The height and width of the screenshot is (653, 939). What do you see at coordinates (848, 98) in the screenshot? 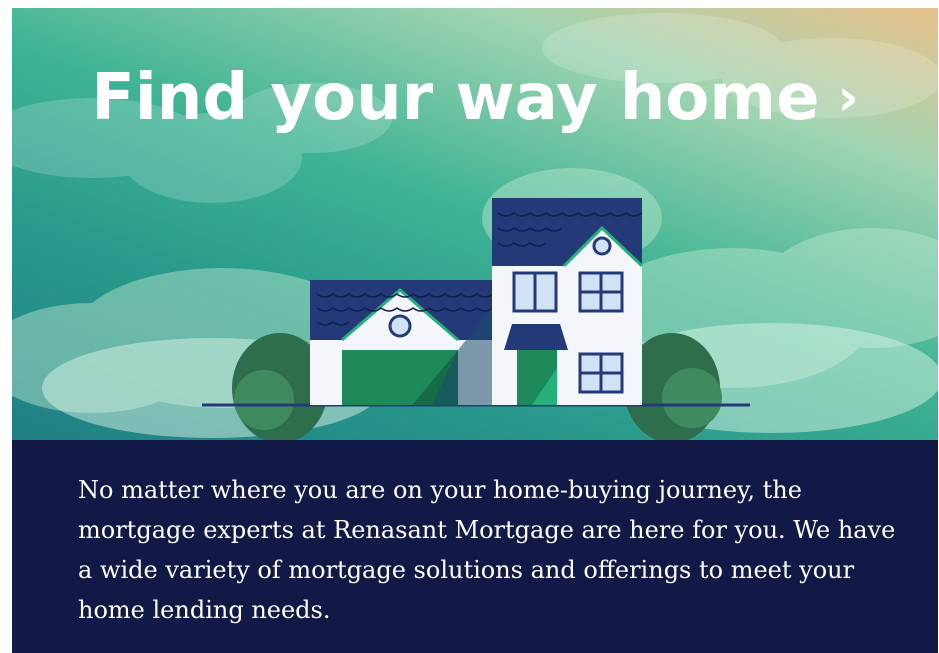
I see `chevron-right-icon: ›` at bounding box center [848, 98].